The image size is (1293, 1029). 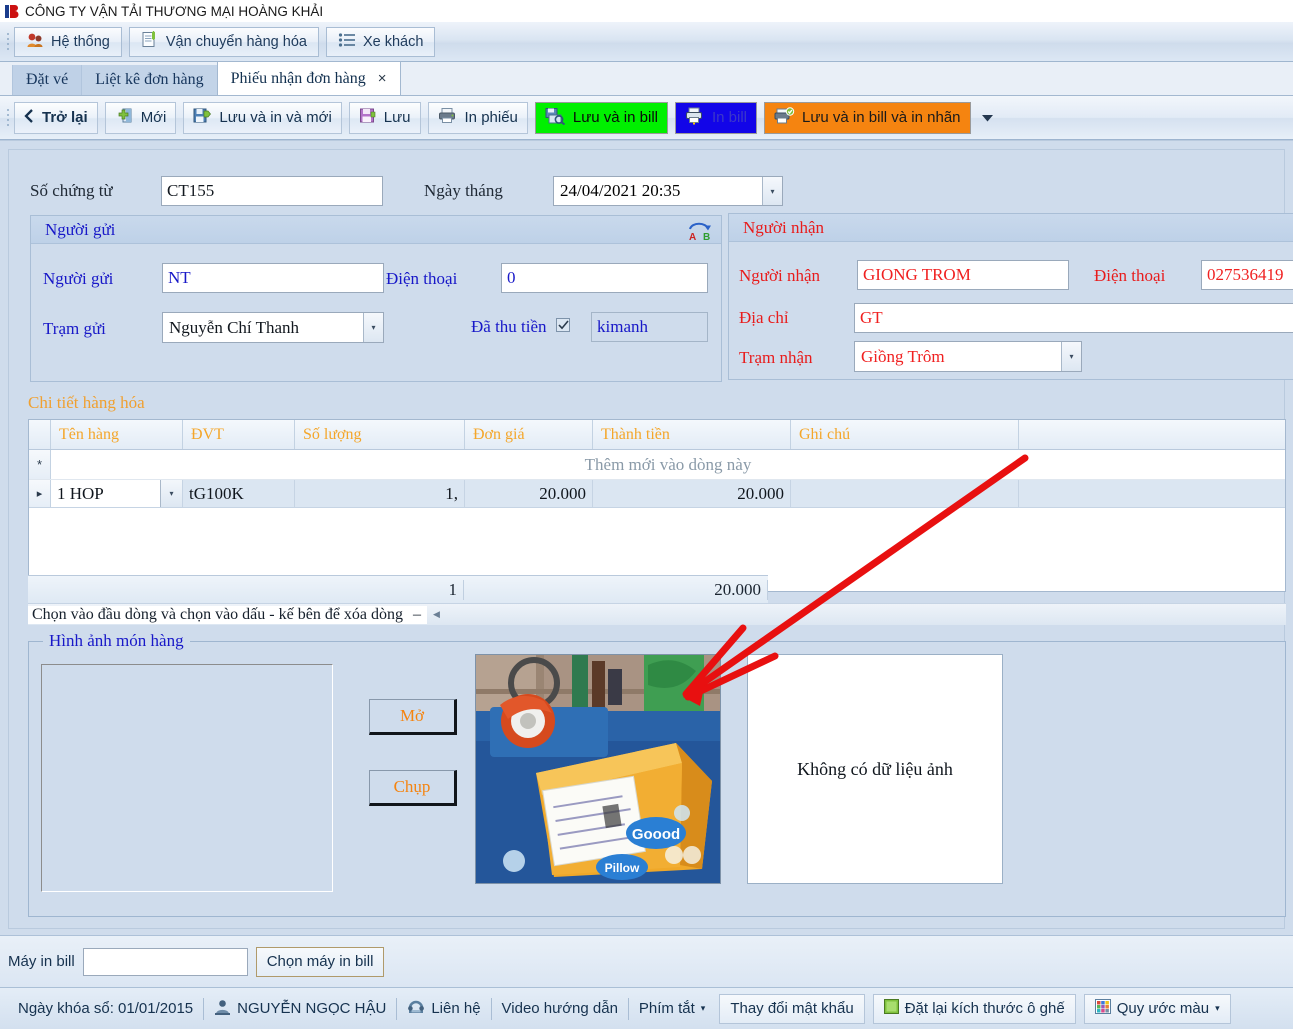 What do you see at coordinates (903, 356) in the screenshot?
I see `receiver-station-value: Giồng Trôm` at bounding box center [903, 356].